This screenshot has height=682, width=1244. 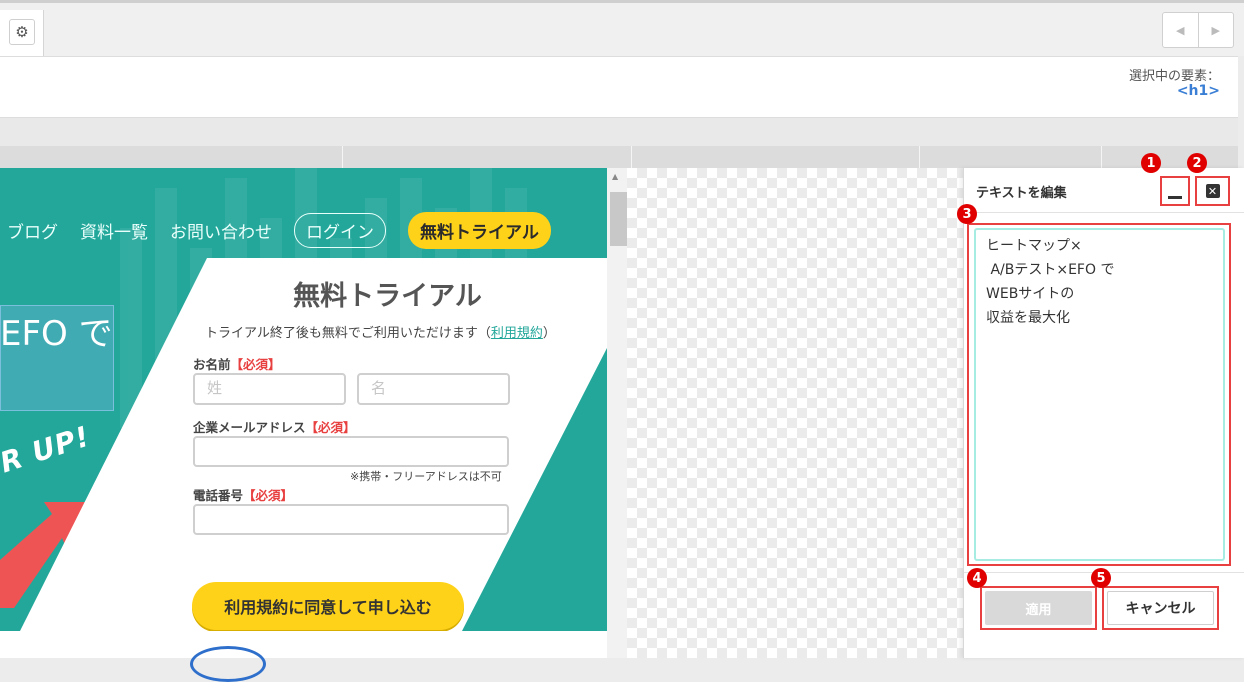 I want to click on panel-title: テキストを編集, so click(x=1021, y=193).